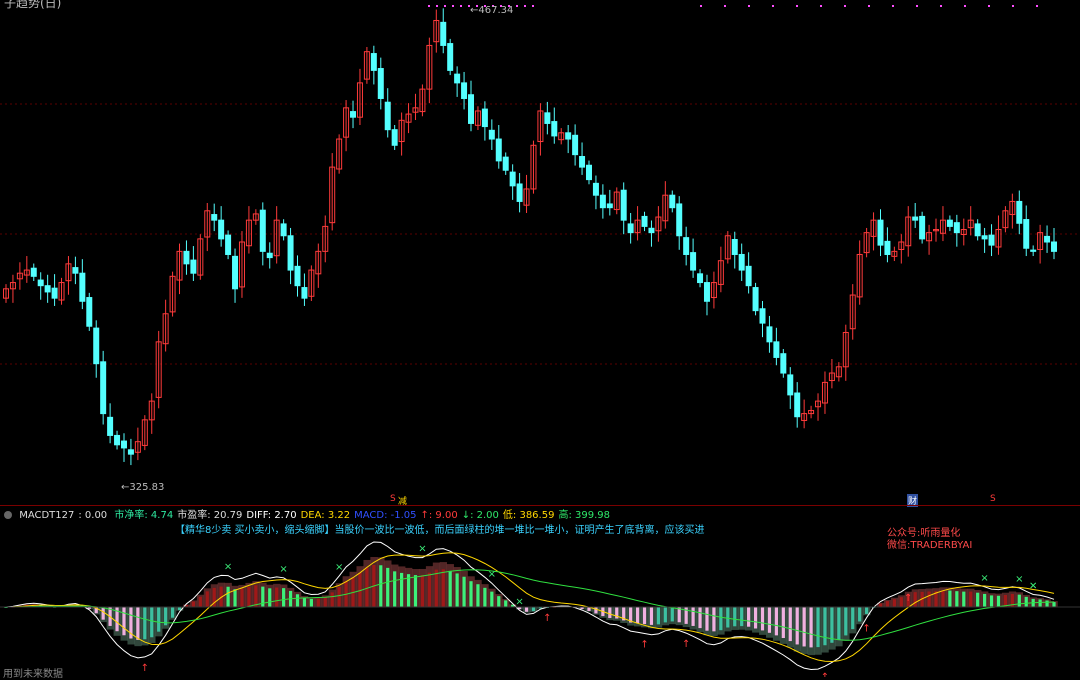 The height and width of the screenshot is (680, 1080). Describe the element at coordinates (92, 515) in the screenshot. I see `indicator-value: : 0.00` at that location.